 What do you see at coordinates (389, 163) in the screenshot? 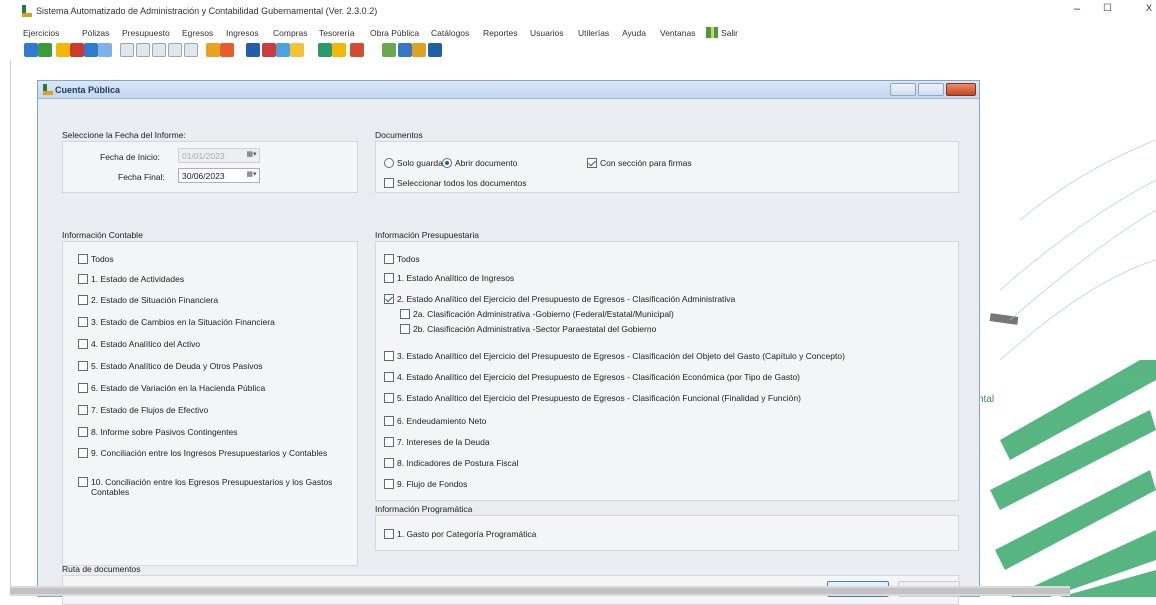
I see `radio-indicator` at bounding box center [389, 163].